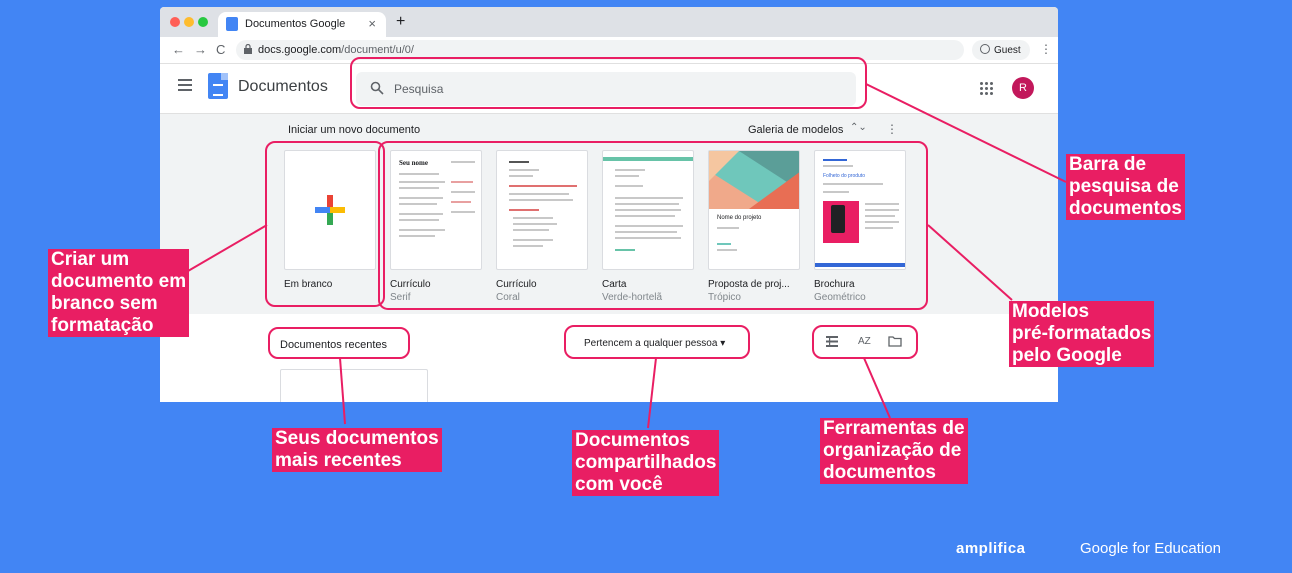 Image resolution: width=1292 pixels, height=573 pixels. I want to click on callout-shared-documents: Documentos compartilhados com você, so click(646, 463).